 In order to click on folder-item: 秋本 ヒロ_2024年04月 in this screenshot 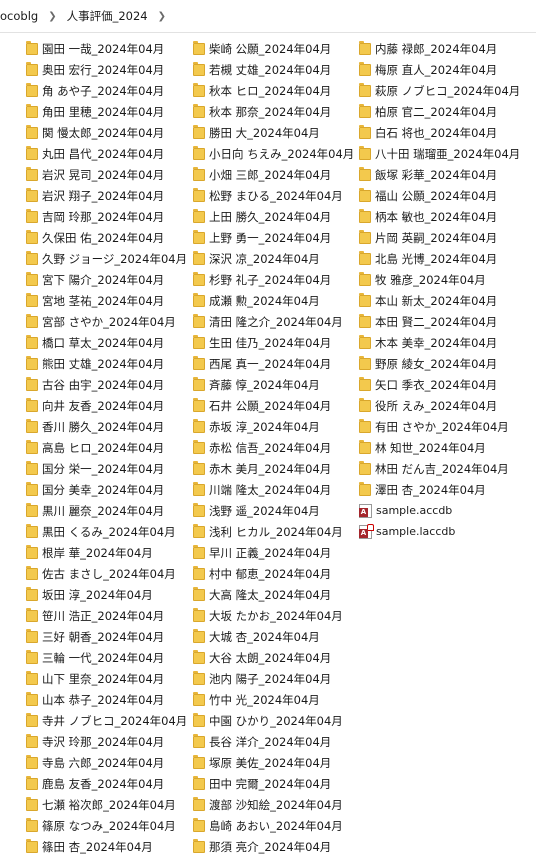, I will do `click(273, 90)`.